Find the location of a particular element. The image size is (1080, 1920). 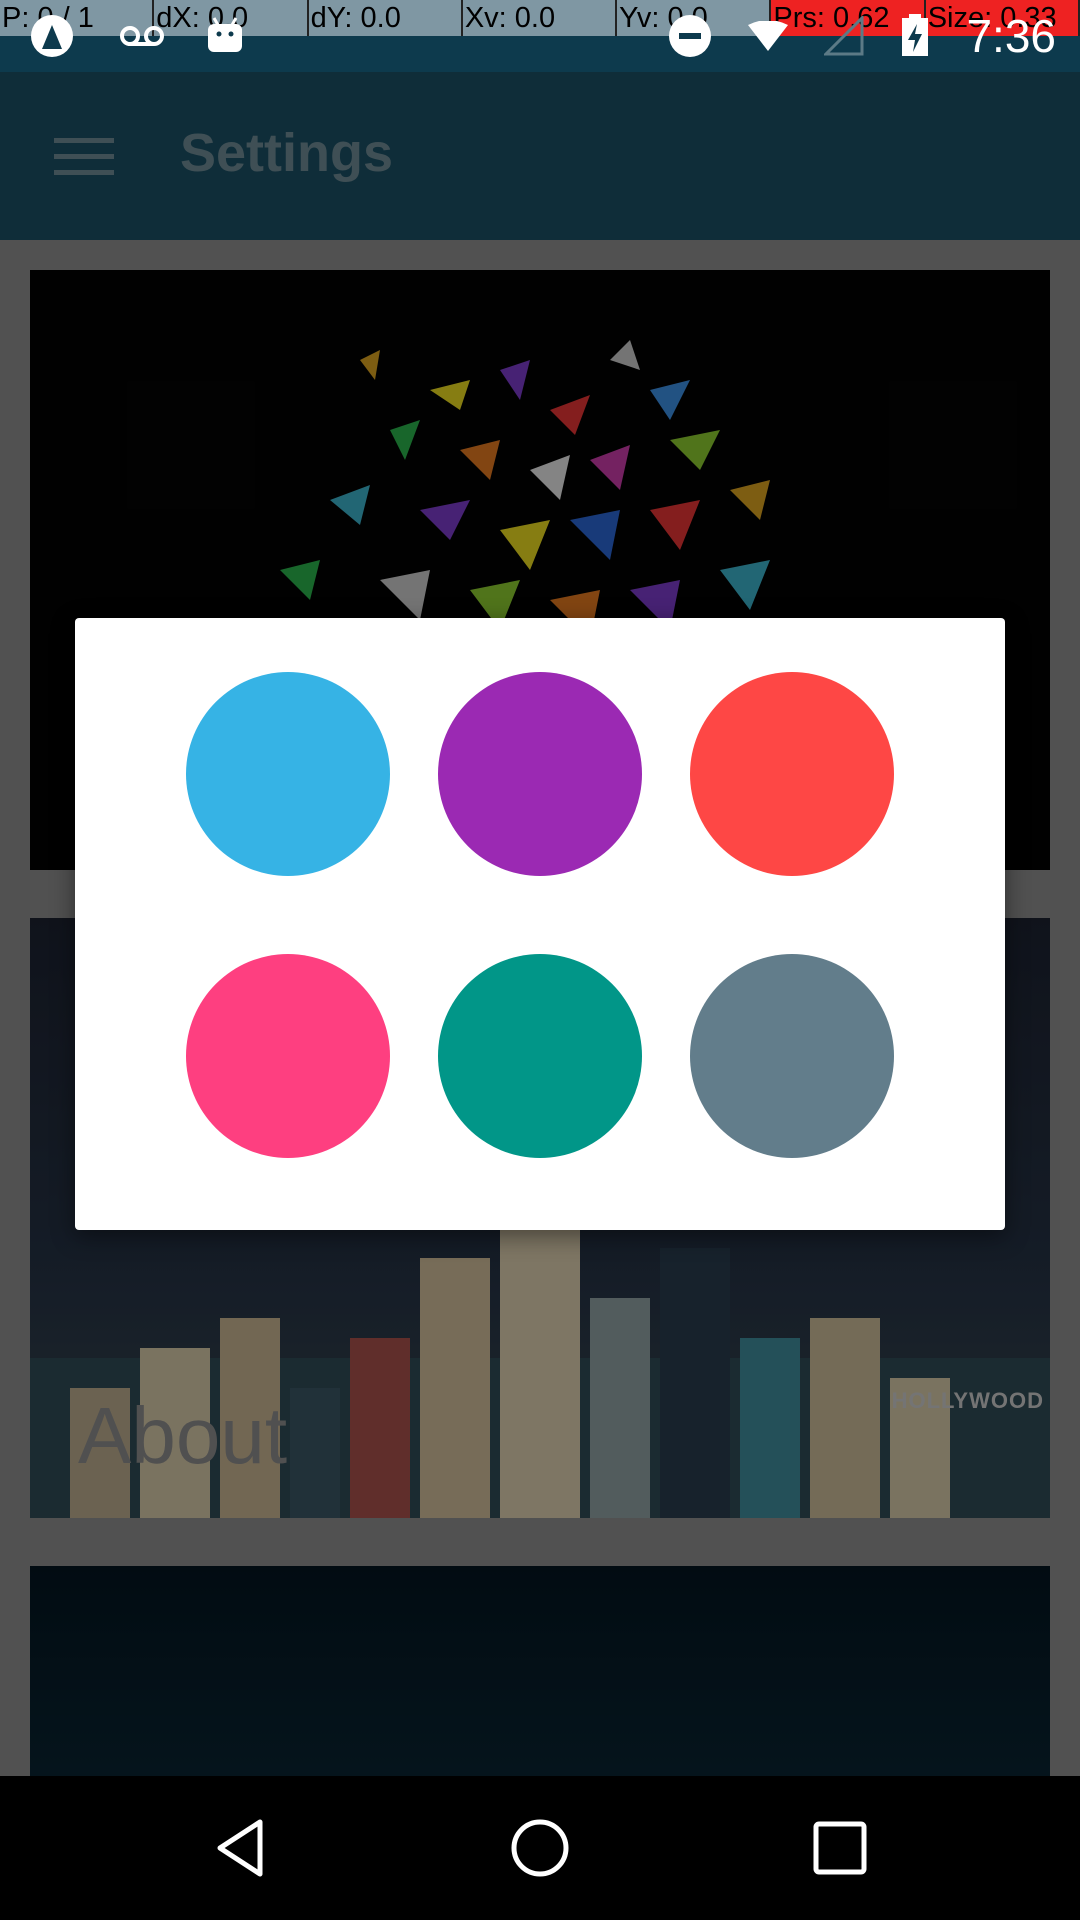

color-swatch-light-blue is located at coordinates (288, 774).